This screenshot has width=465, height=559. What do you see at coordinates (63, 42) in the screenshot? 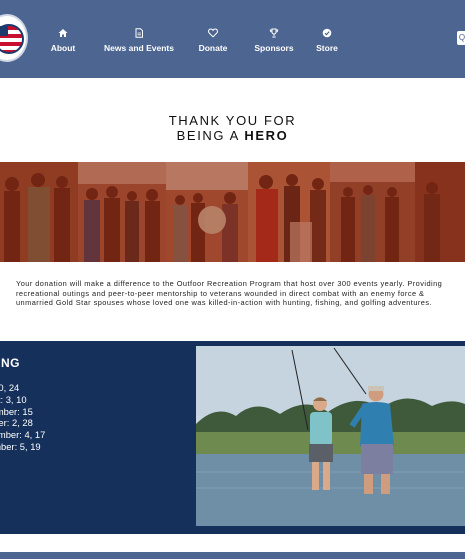
I see `nav-item-about: About` at bounding box center [63, 42].